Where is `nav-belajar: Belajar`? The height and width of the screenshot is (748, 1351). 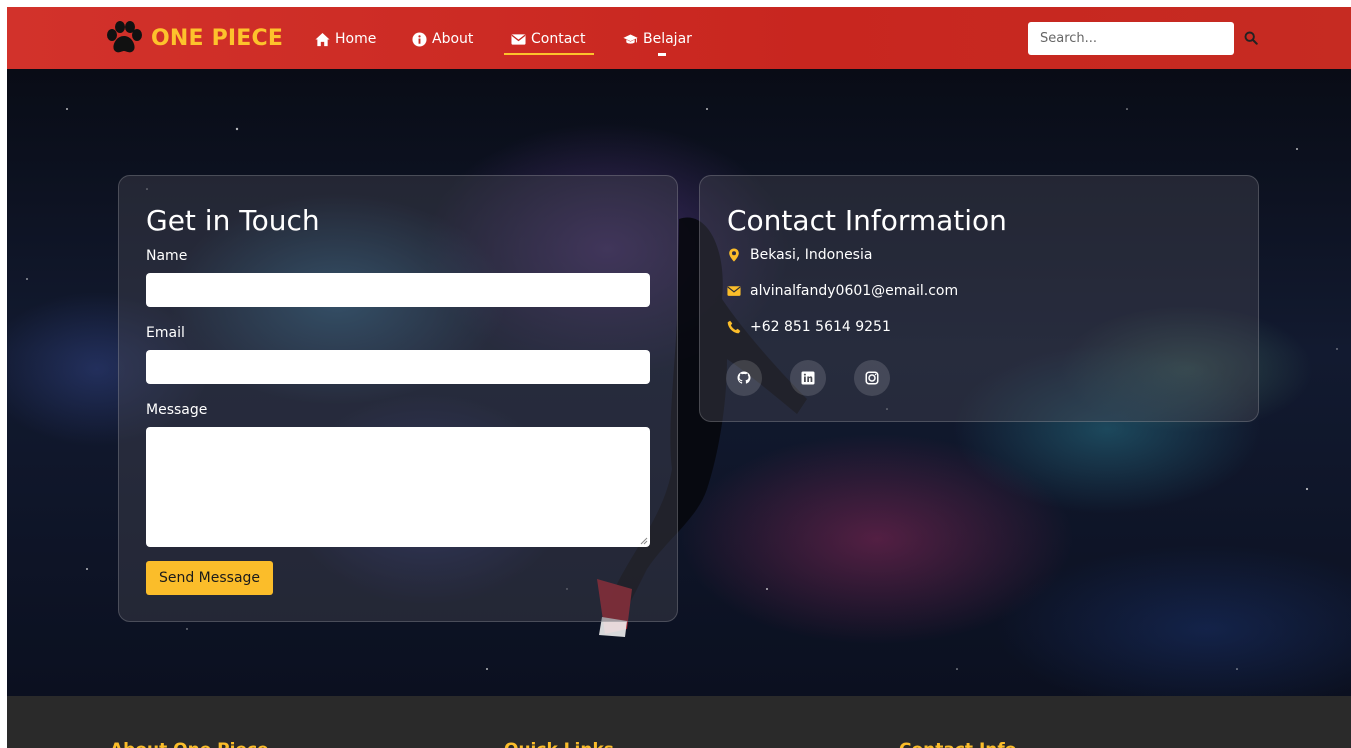
nav-belajar: Belajar is located at coordinates (657, 39).